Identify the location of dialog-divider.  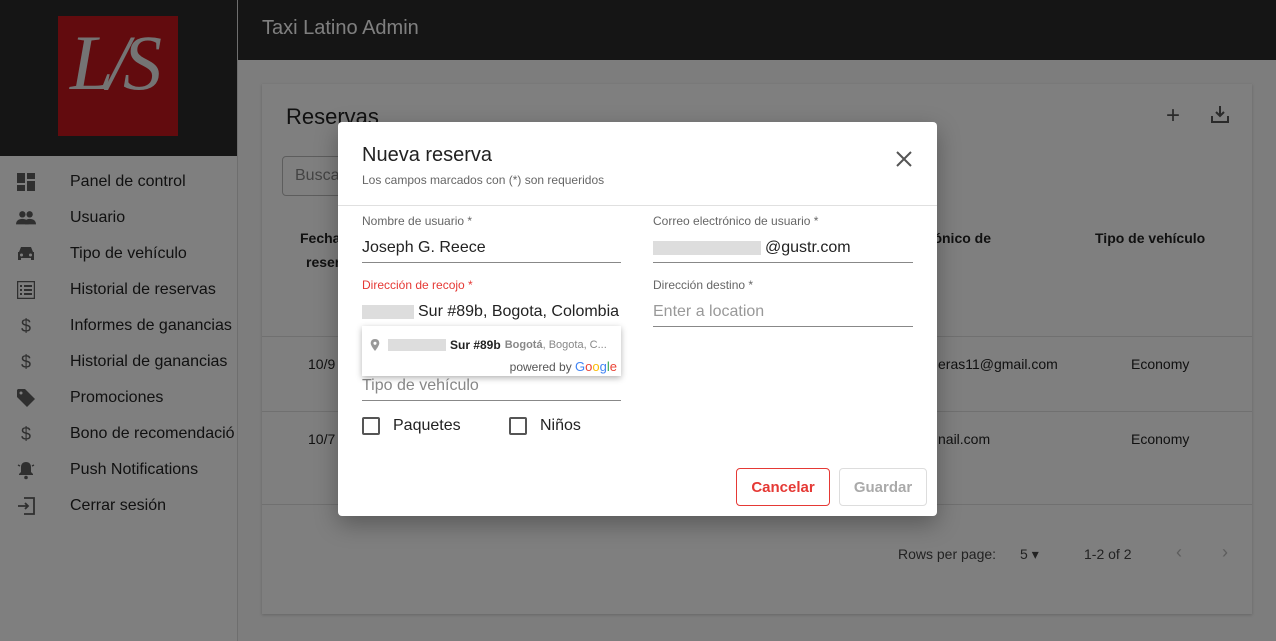
(637, 205).